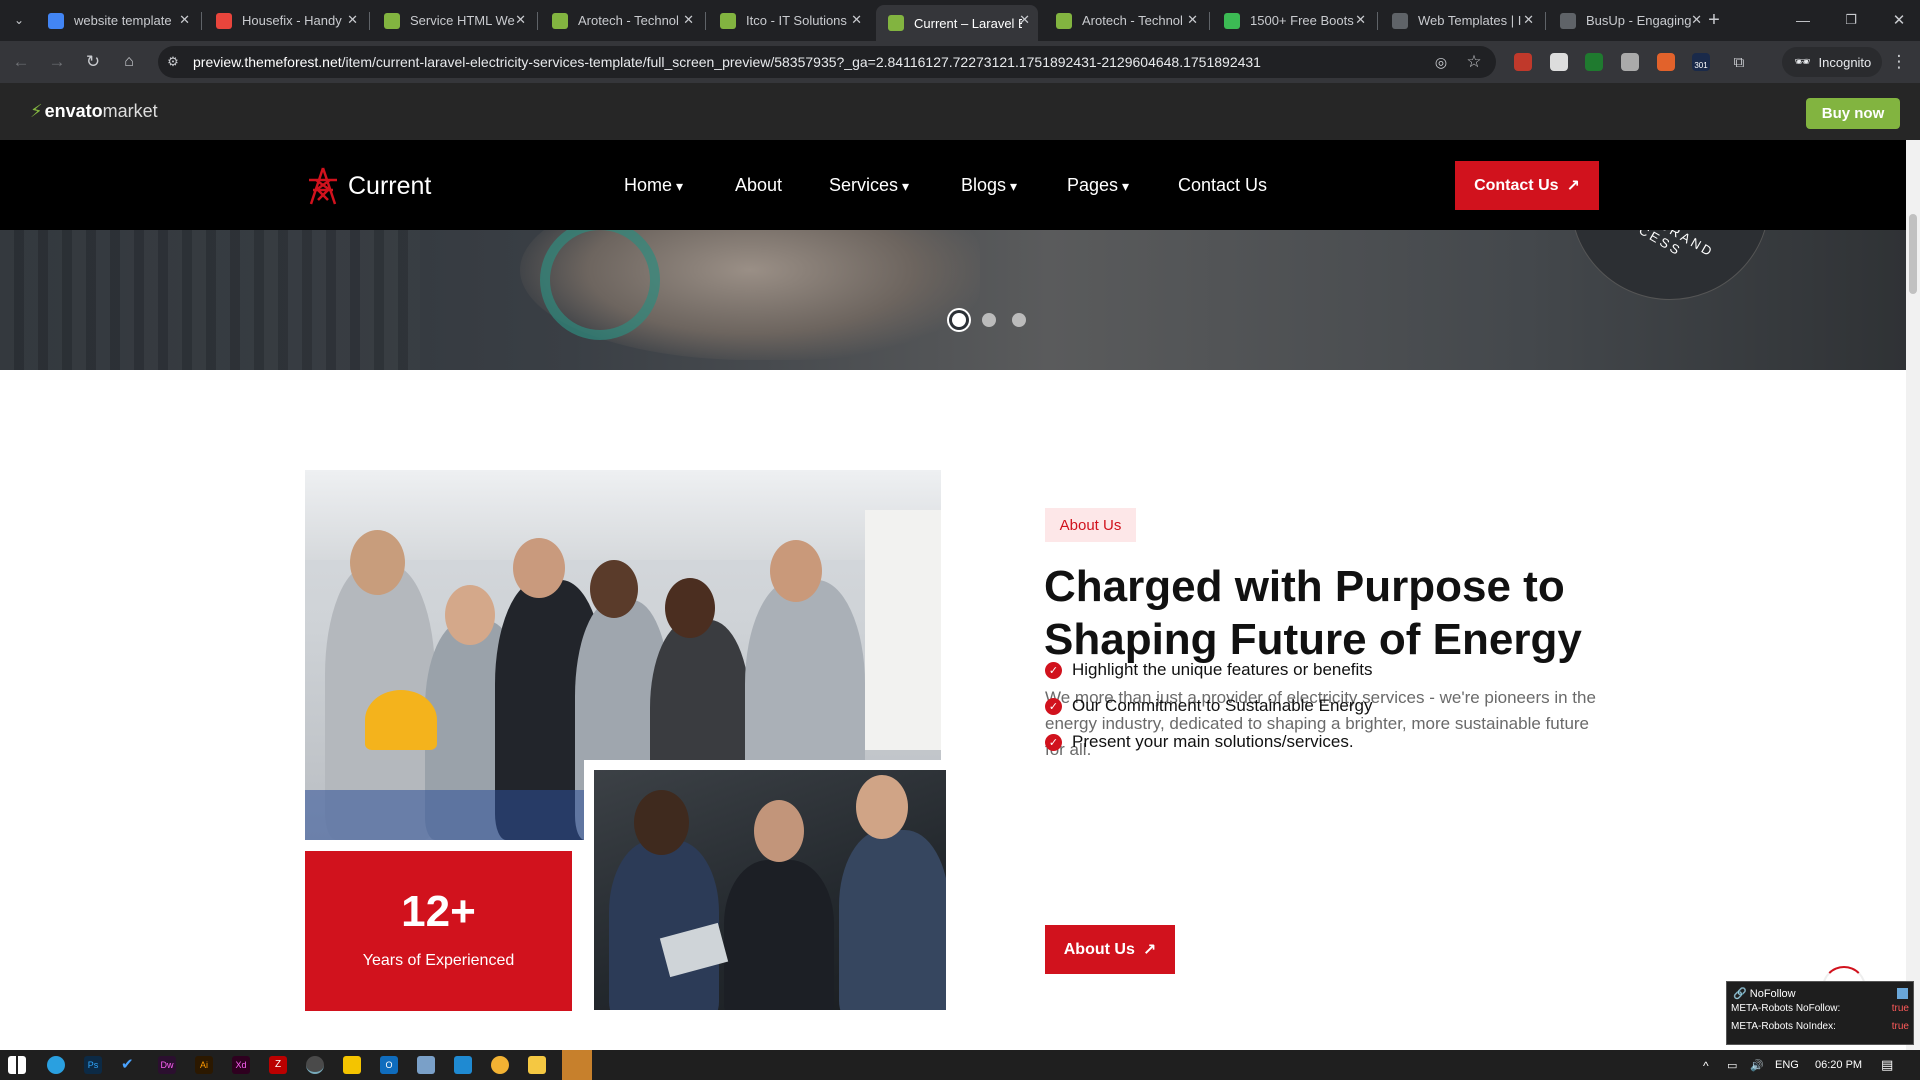 This screenshot has width=1920, height=1080. What do you see at coordinates (57, 62) in the screenshot?
I see `forward-icon: →` at bounding box center [57, 62].